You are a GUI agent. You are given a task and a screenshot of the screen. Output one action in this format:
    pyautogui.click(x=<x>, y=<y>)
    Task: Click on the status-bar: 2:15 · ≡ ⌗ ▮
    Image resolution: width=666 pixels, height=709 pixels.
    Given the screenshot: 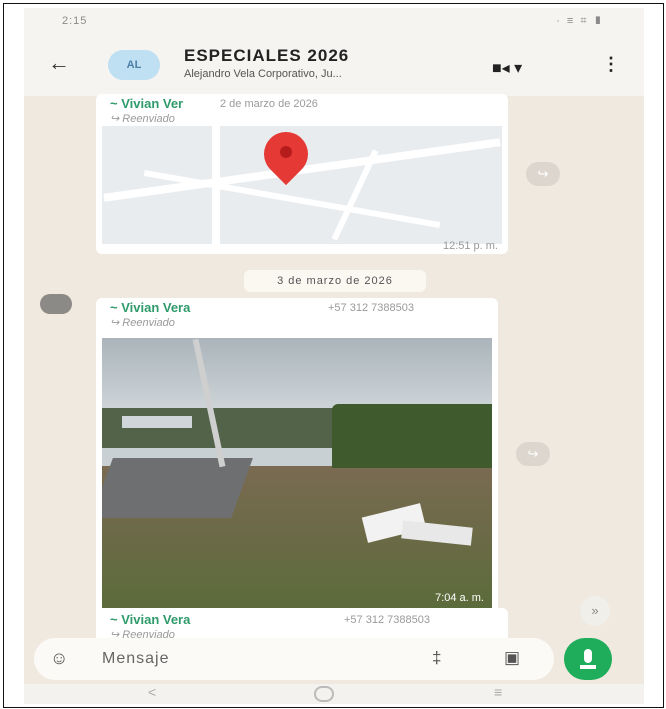 What is the action you would take?
    pyautogui.click(x=334, y=21)
    